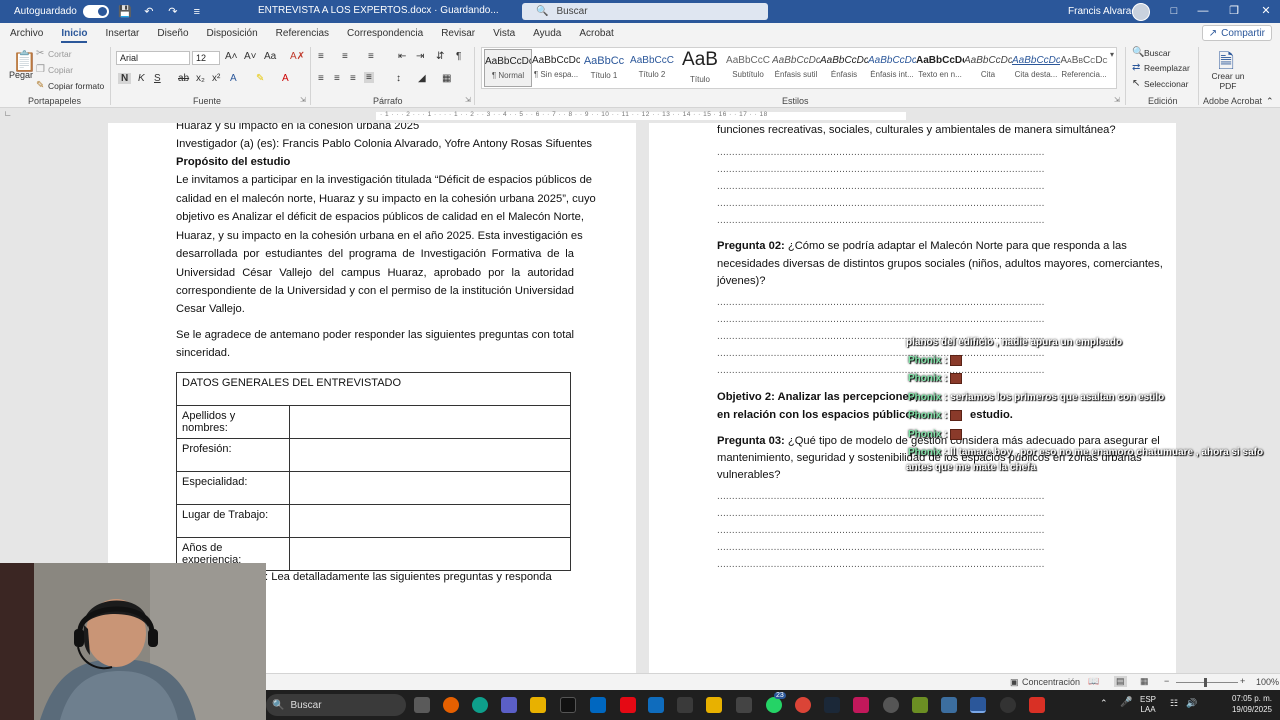 Image resolution: width=1280 pixels, height=720 pixels. What do you see at coordinates (216, 78) in the screenshot?
I see `superscript-icon: x²` at bounding box center [216, 78].